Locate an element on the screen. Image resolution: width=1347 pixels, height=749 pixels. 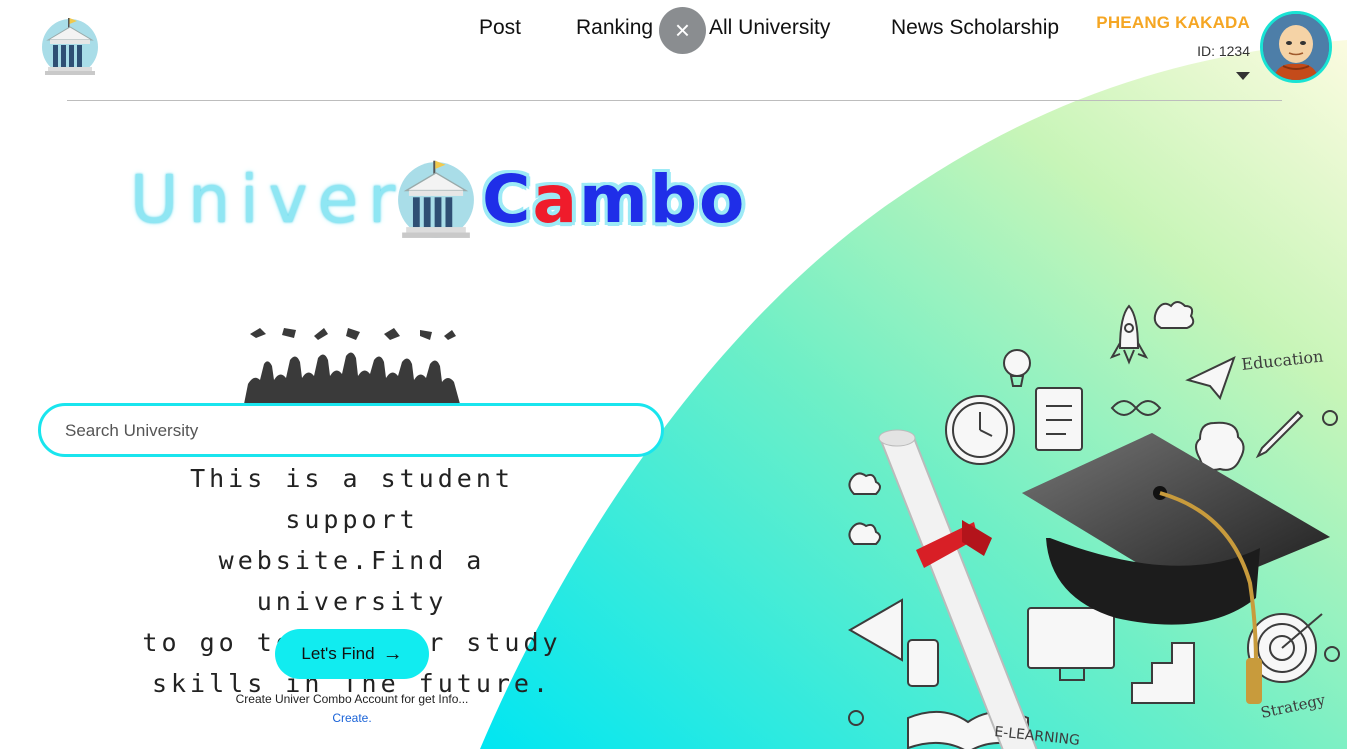
close-icon: × is located at coordinates (682, 30).